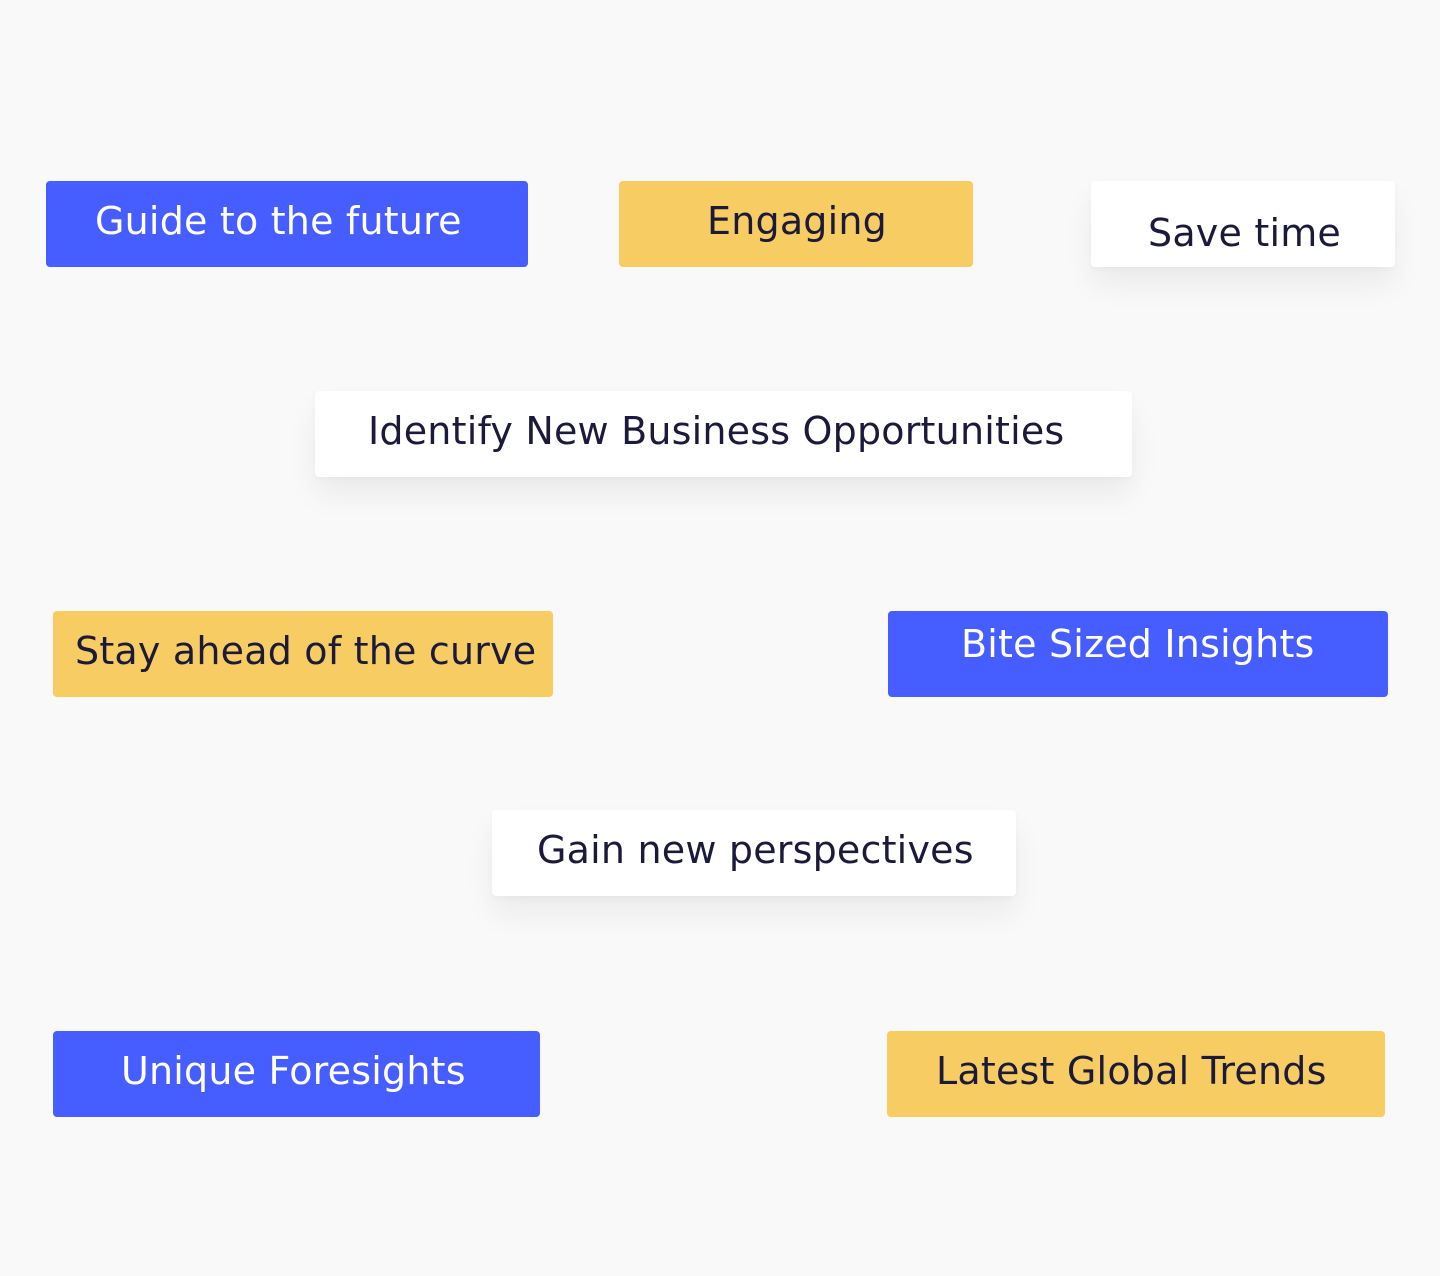 The width and height of the screenshot is (1440, 1276). Describe the element at coordinates (797, 220) in the screenshot. I see `tag-label: Engaging` at that location.